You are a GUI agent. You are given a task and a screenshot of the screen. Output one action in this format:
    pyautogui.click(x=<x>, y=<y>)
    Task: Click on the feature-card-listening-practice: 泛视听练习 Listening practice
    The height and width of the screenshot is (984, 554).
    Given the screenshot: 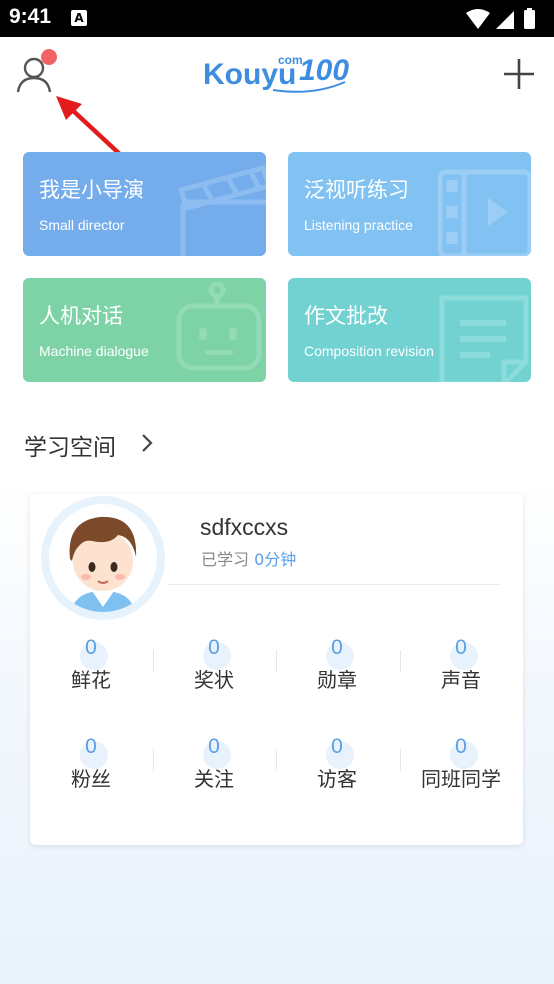 What is the action you would take?
    pyautogui.click(x=409, y=204)
    